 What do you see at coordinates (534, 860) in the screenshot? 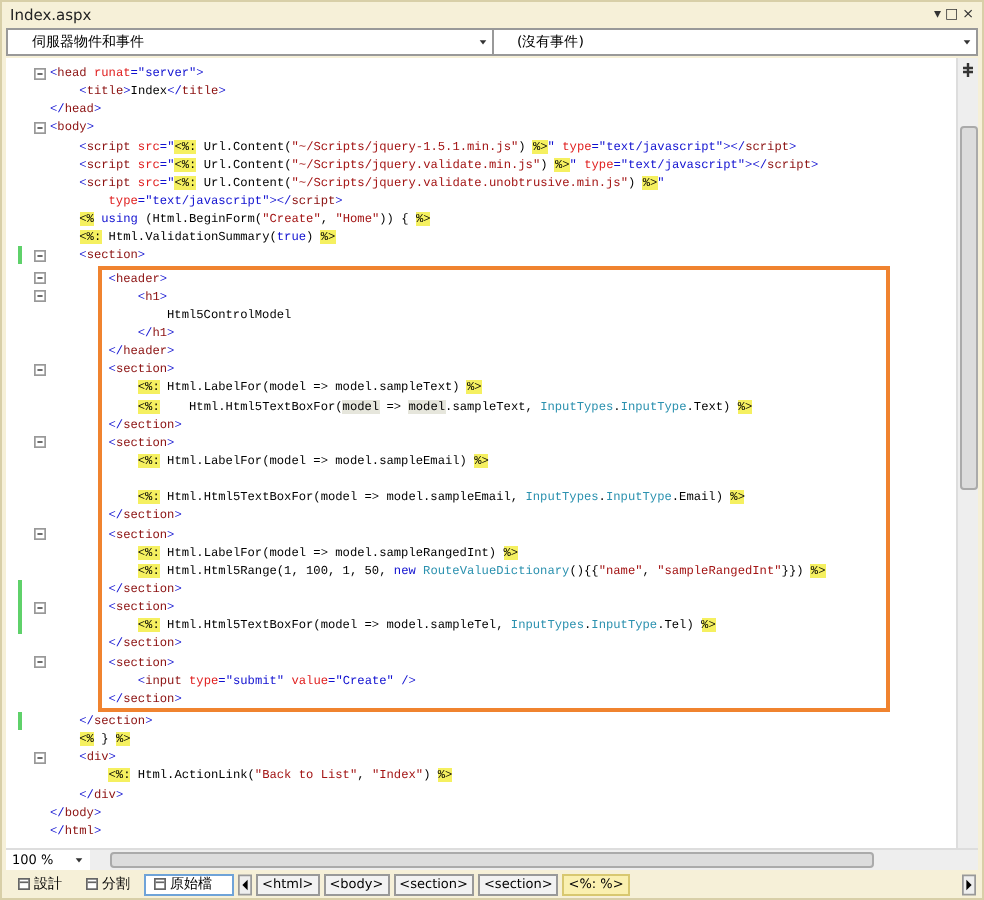
I see `horizontal-scrollbar` at bounding box center [534, 860].